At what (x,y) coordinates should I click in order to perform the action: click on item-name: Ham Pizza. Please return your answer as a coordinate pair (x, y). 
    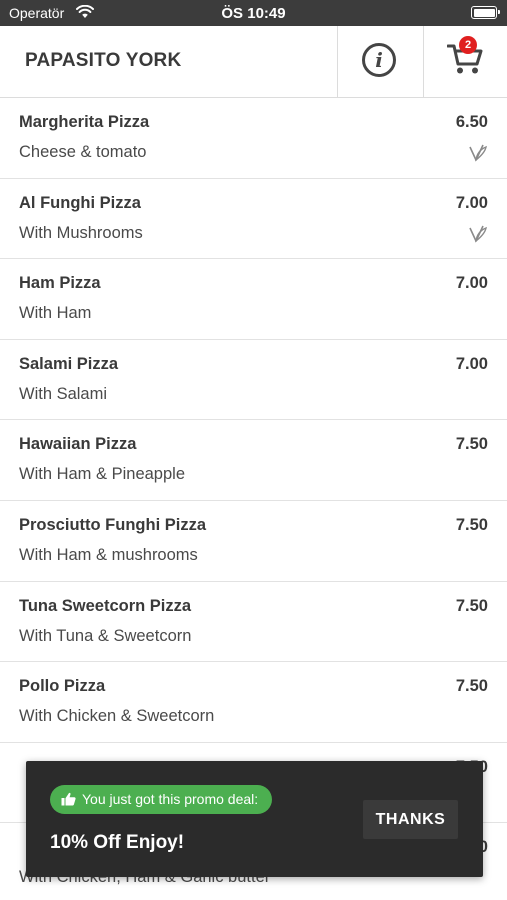
    Looking at the image, I should click on (60, 283).